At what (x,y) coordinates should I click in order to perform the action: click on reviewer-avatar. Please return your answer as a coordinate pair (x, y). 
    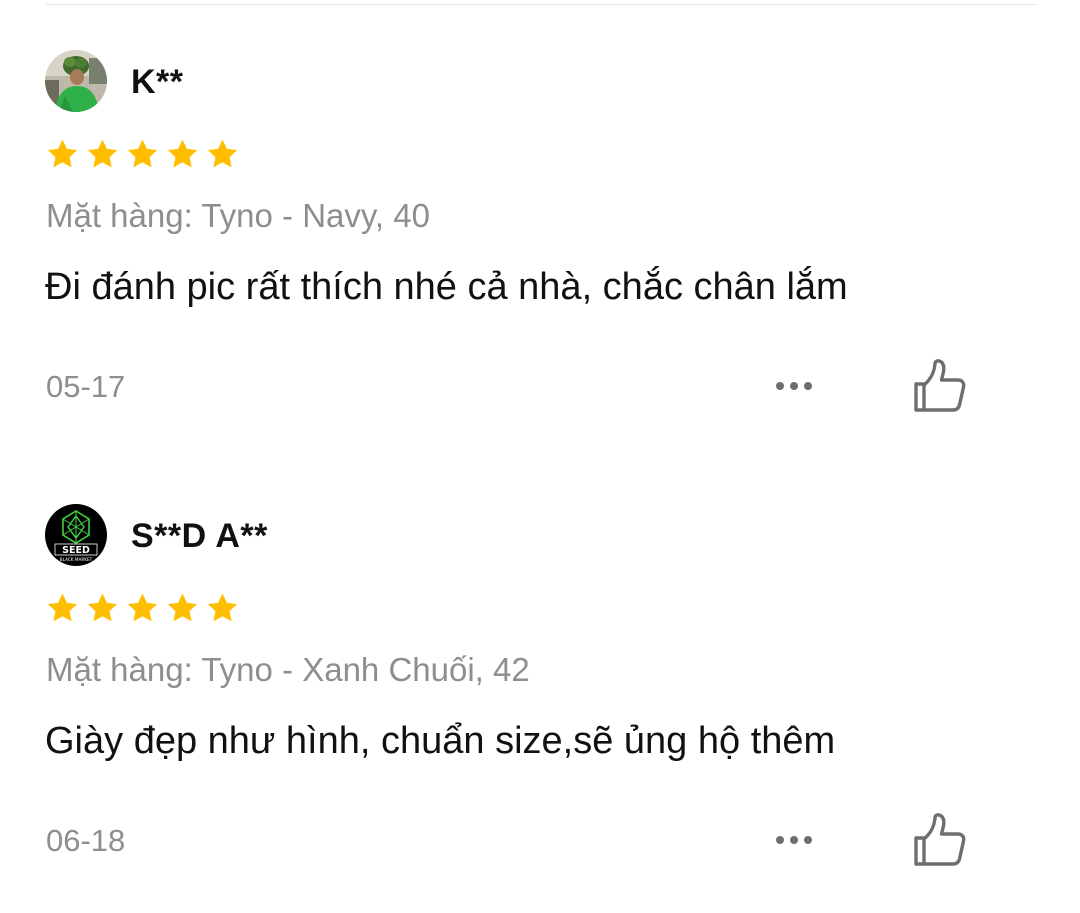
    Looking at the image, I should click on (76, 81).